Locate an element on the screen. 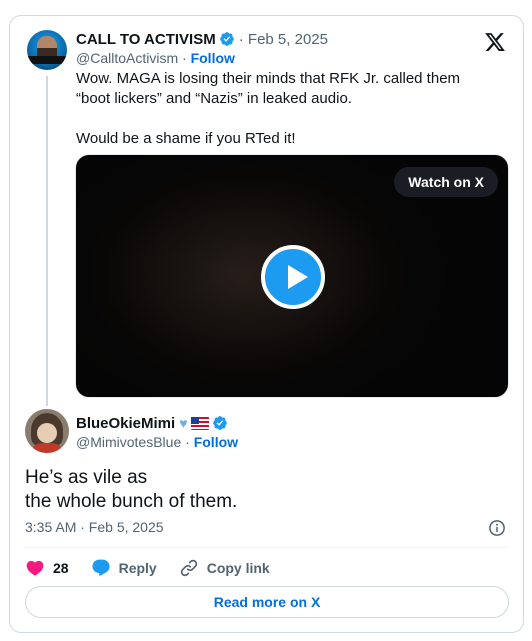  tweet-header: BlueOkieMimi ♥ is located at coordinates (152, 423).